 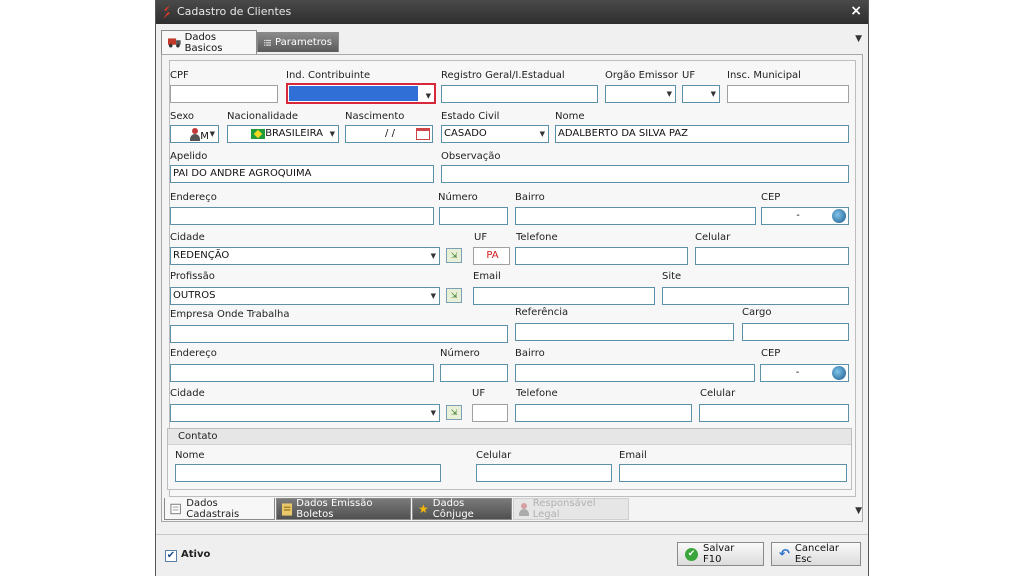 I want to click on list-icon, so click(x=268, y=42).